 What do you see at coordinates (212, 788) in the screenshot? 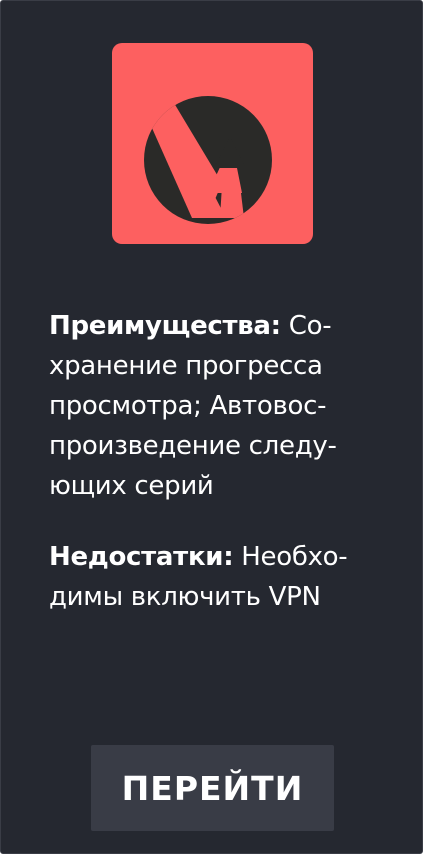
I see `go-button: ПЕРЕЙТИ` at bounding box center [212, 788].